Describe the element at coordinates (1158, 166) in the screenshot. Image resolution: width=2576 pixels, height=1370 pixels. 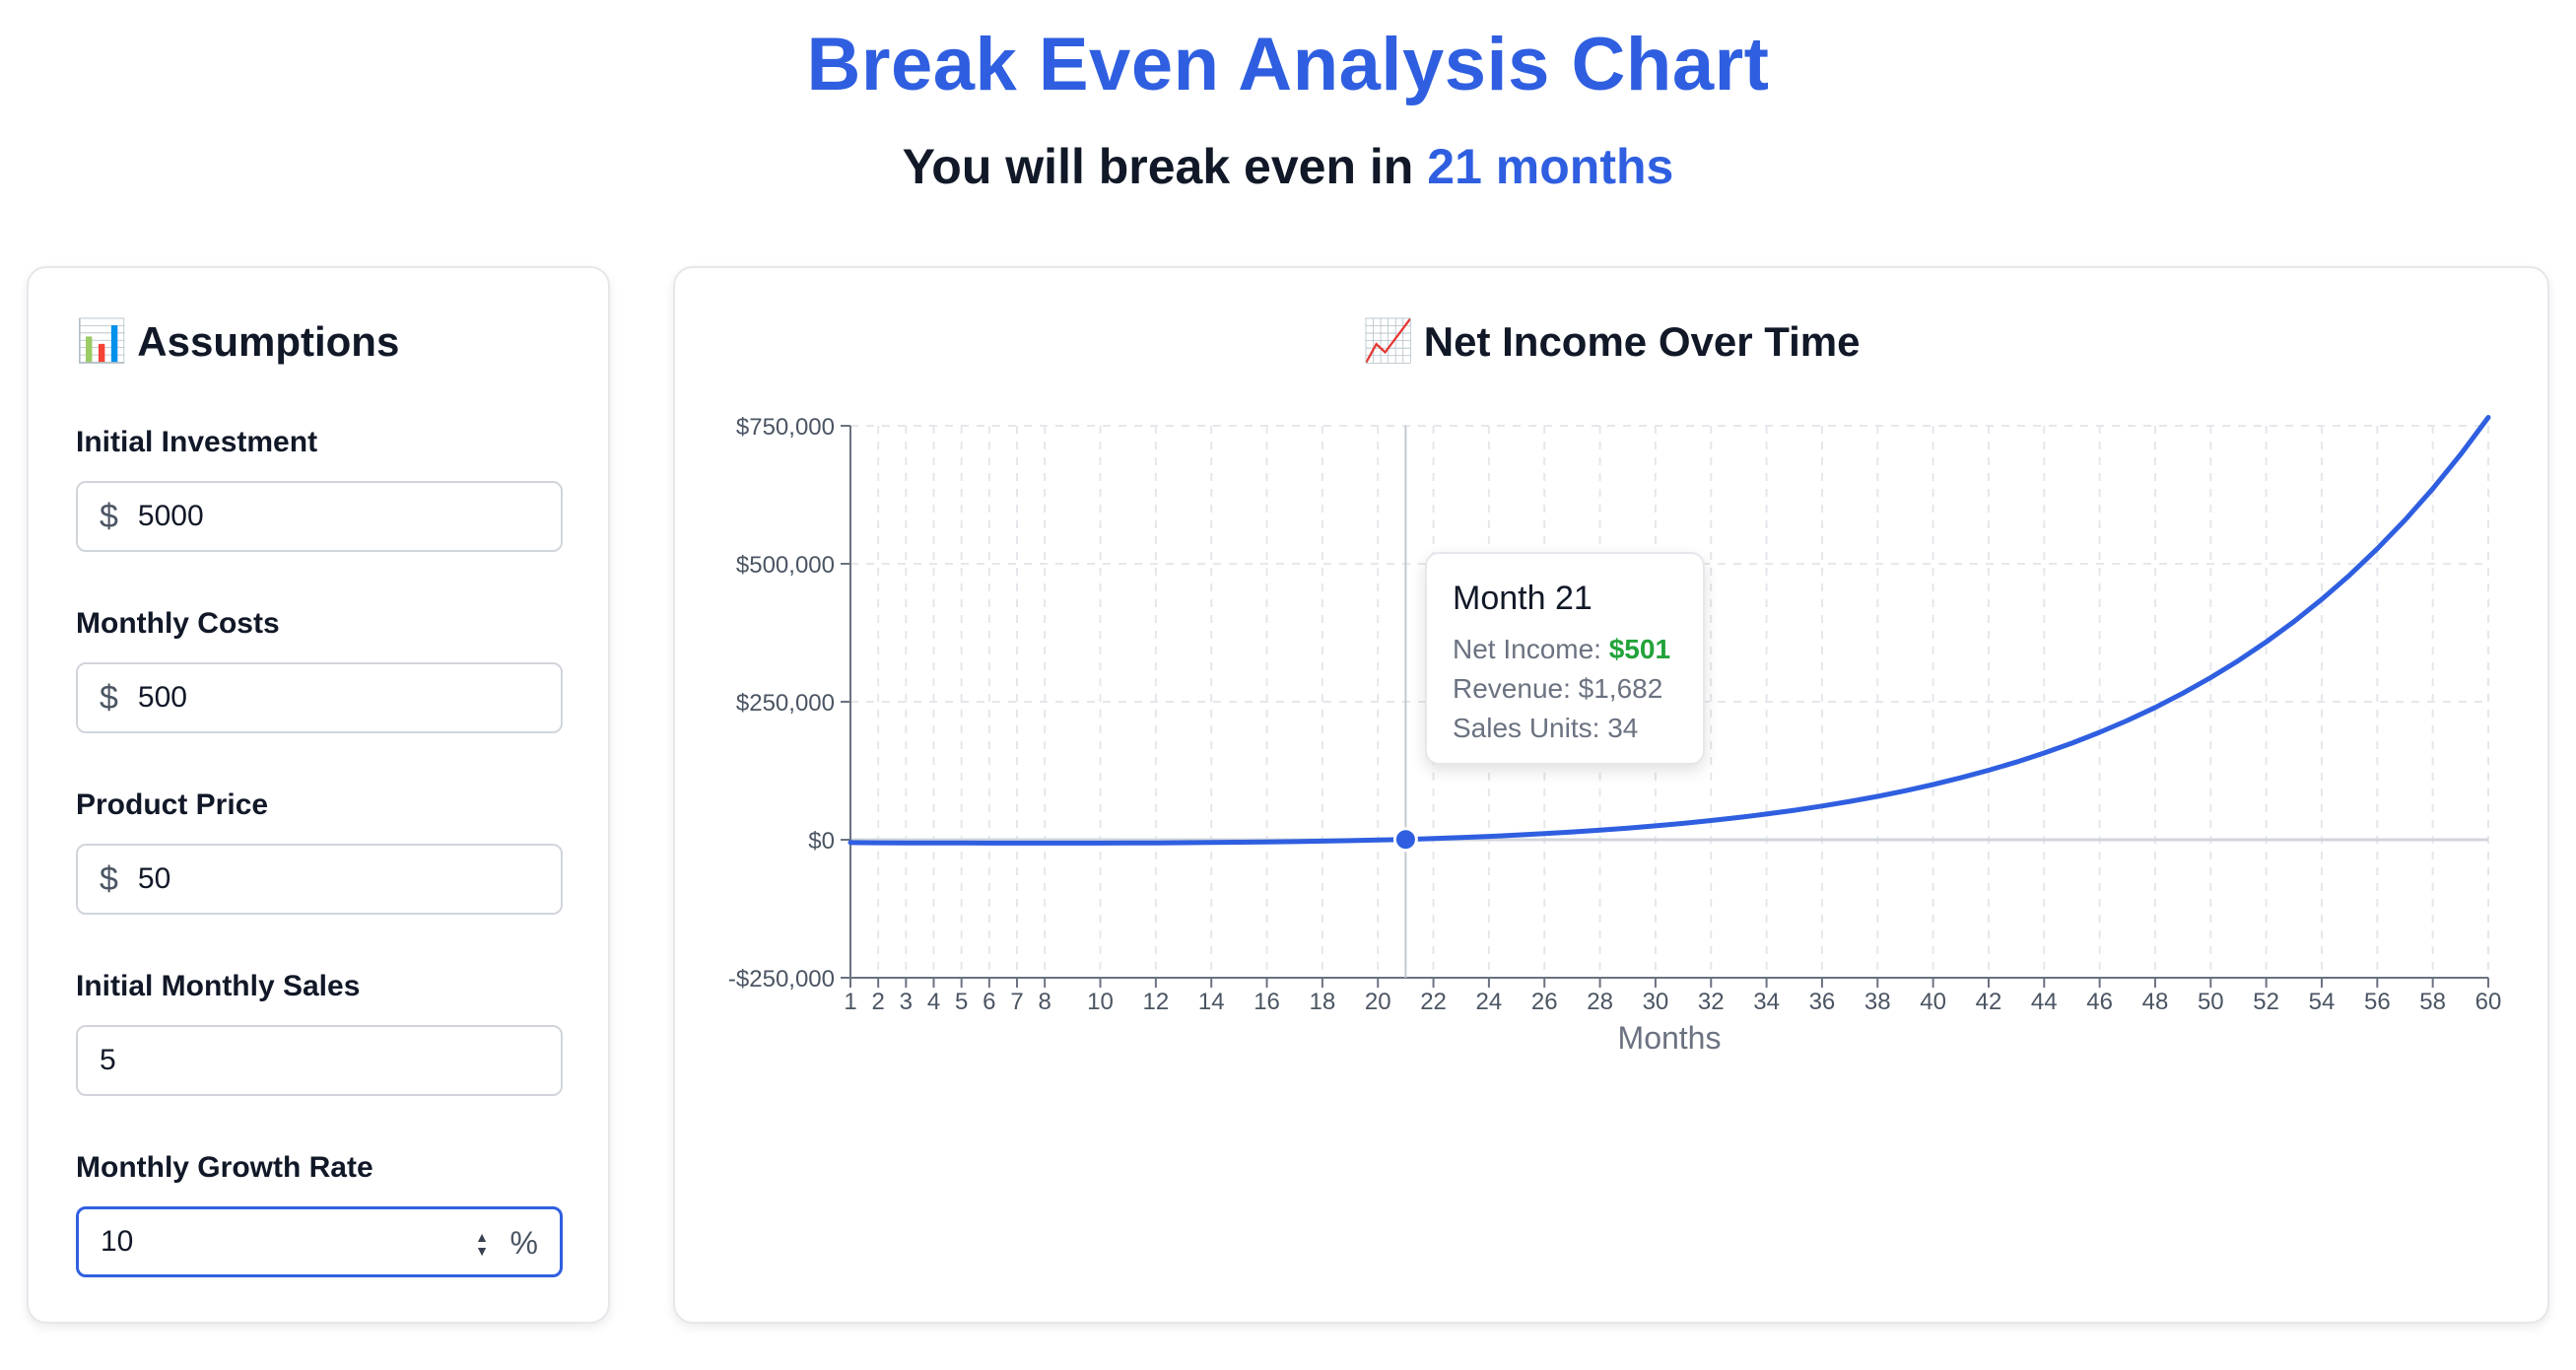
I see `summary-prefix: You will break even in` at that location.